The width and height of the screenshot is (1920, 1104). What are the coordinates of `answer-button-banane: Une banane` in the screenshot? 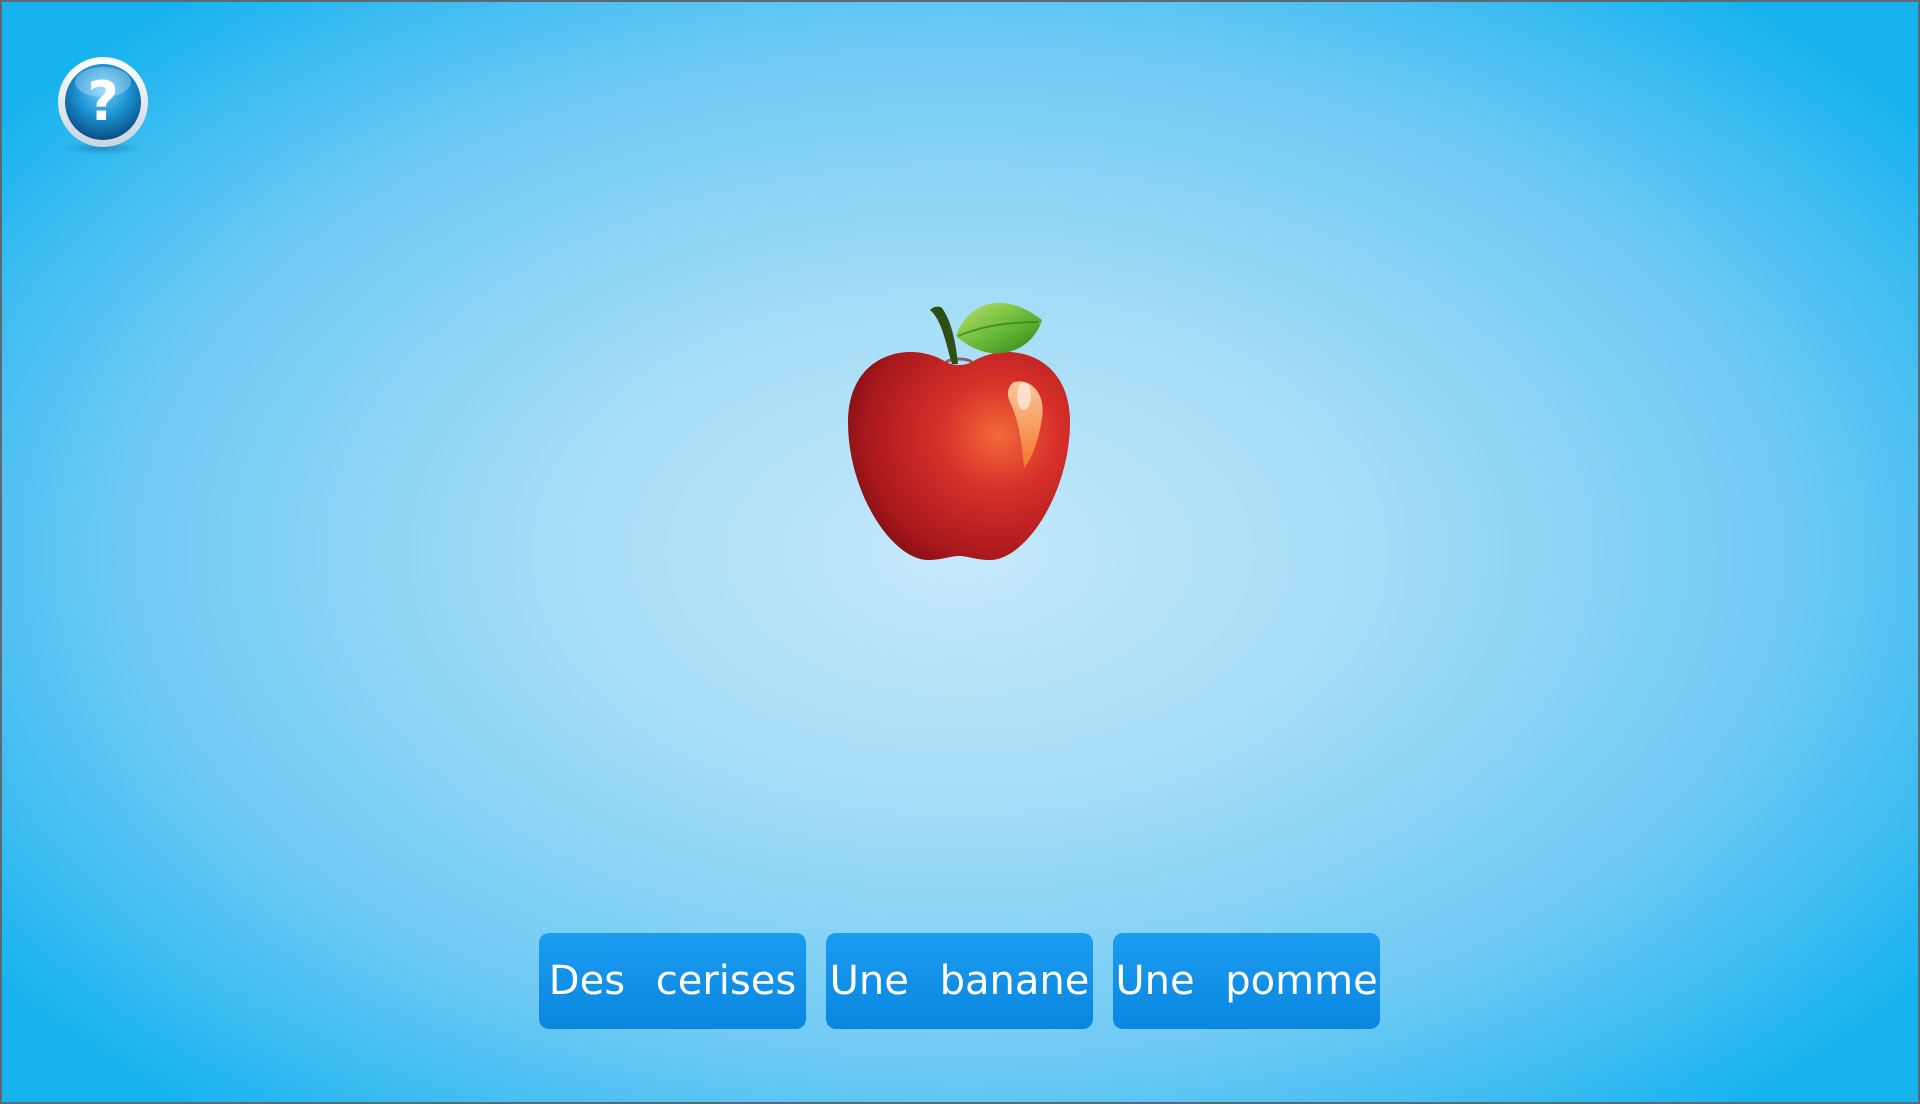 It's located at (959, 981).